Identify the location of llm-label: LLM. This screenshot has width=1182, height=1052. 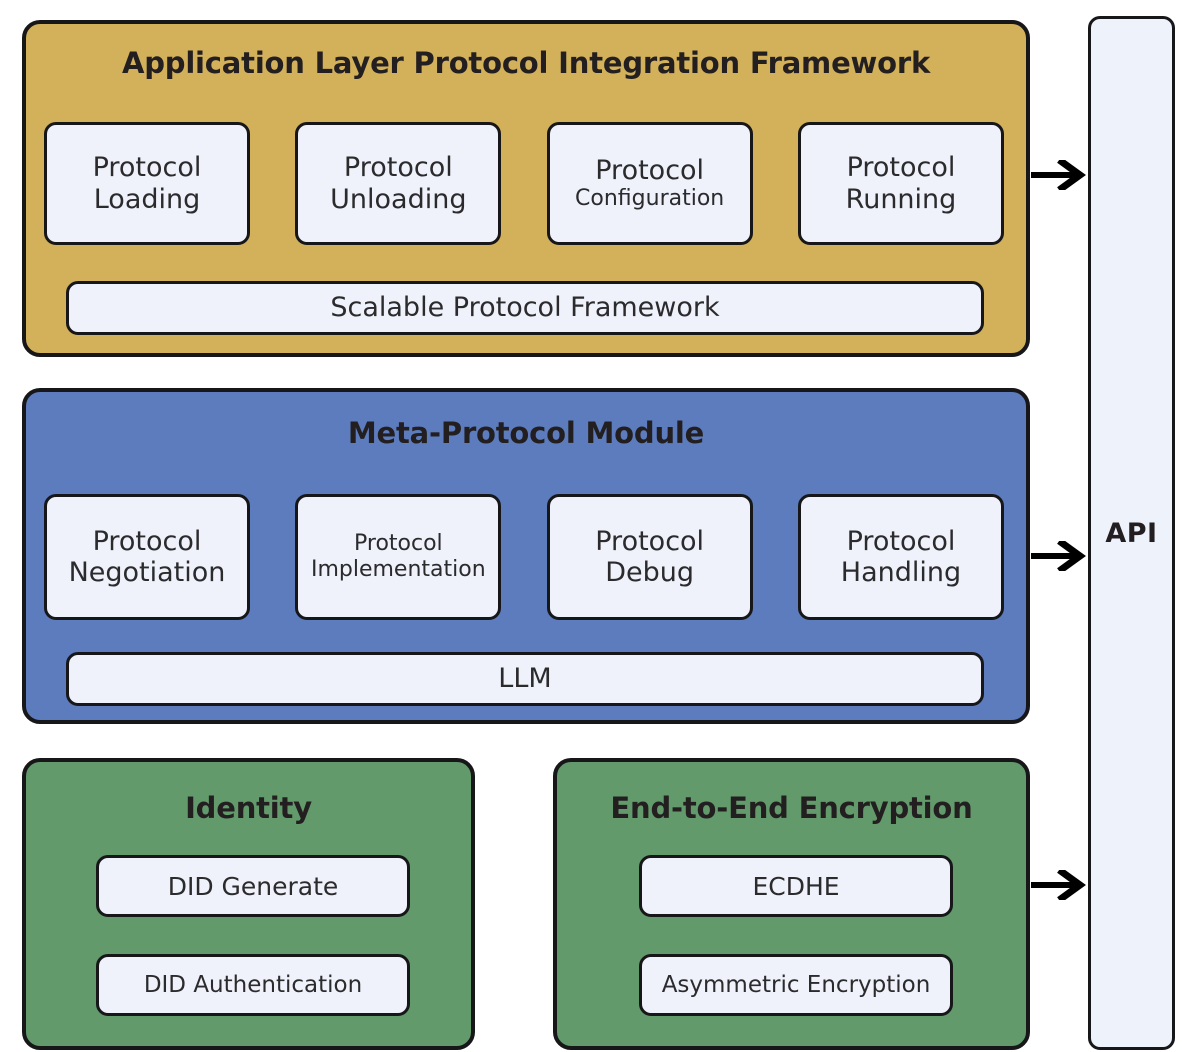
(525, 679).